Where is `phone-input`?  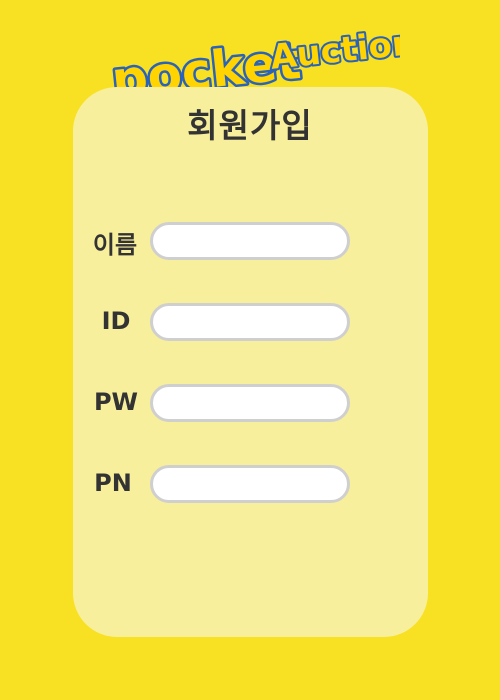 phone-input is located at coordinates (250, 484).